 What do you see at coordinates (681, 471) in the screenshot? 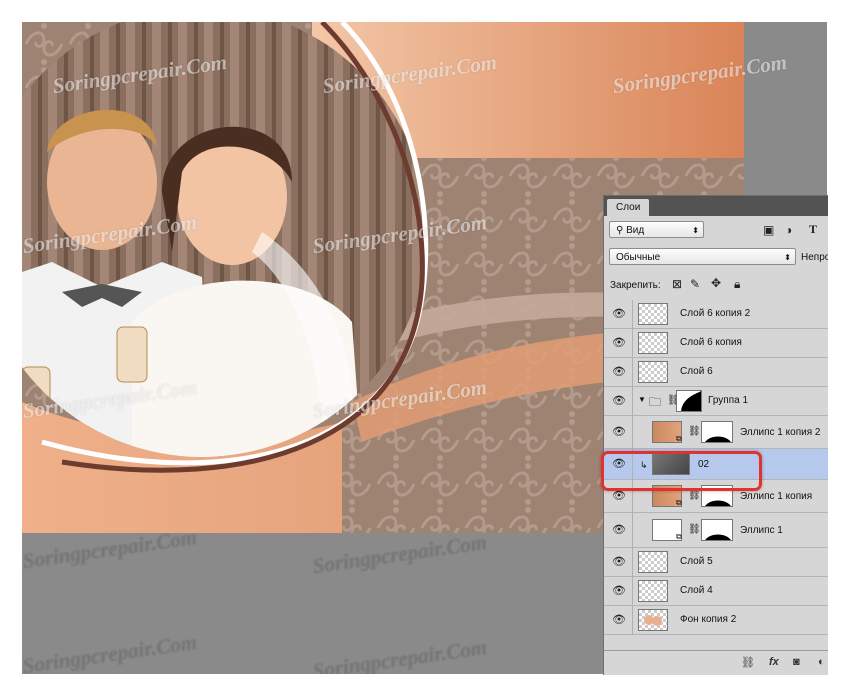
I see `selection-callout` at bounding box center [681, 471].